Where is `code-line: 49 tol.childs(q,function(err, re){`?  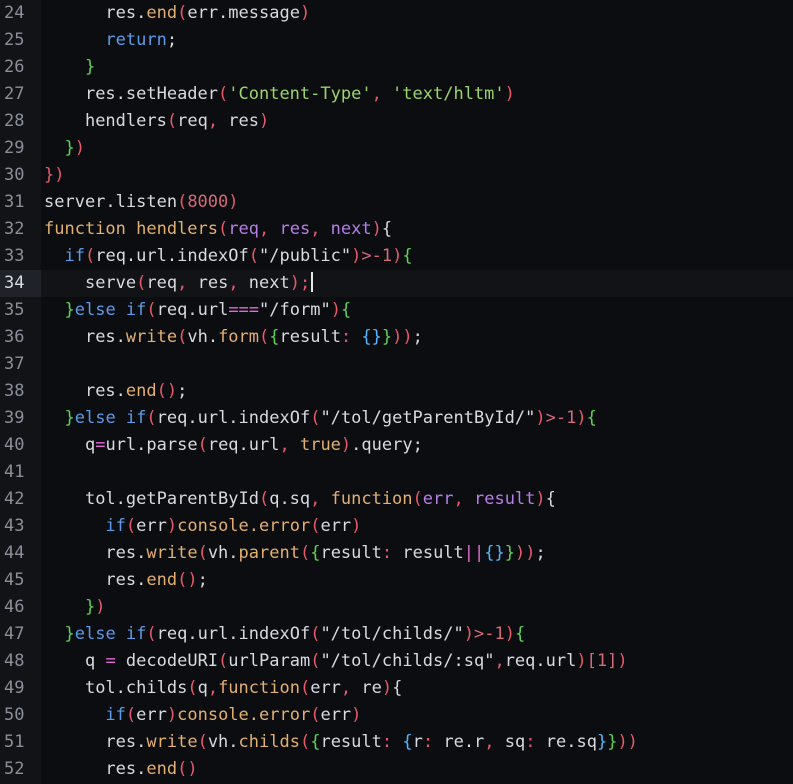
code-line: 49 tol.childs(q,function(err, re){ is located at coordinates (396, 688).